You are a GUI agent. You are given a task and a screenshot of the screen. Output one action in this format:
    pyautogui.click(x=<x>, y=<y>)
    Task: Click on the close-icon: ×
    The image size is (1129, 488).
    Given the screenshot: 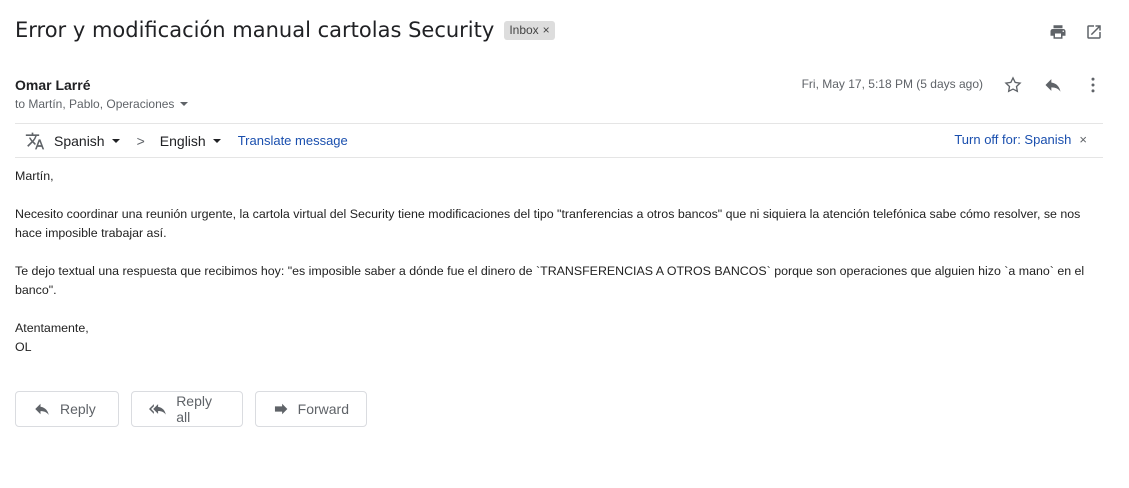 What is the action you would take?
    pyautogui.click(x=1083, y=139)
    